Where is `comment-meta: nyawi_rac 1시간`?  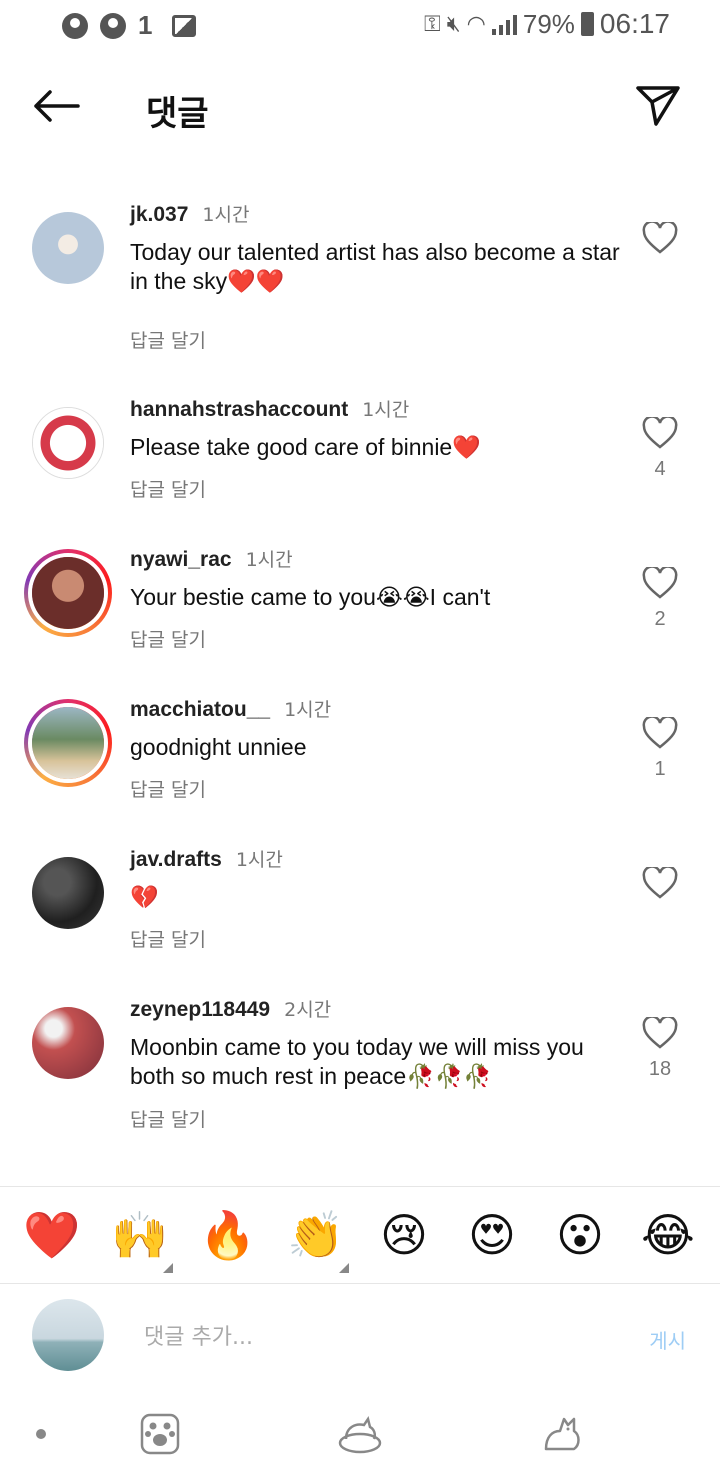
comment-meta: nyawi_rac 1시간 is located at coordinates (211, 558).